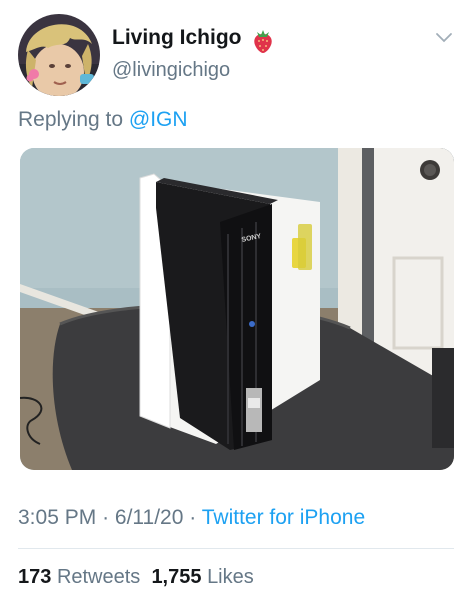  I want to click on reply-prefix: Replying to, so click(71, 119).